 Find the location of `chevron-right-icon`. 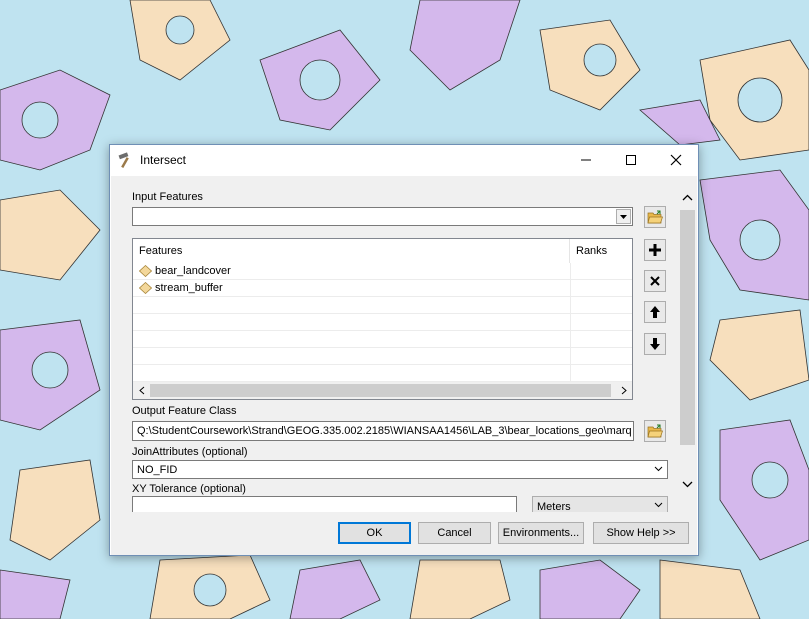

chevron-right-icon is located at coordinates (624, 390).